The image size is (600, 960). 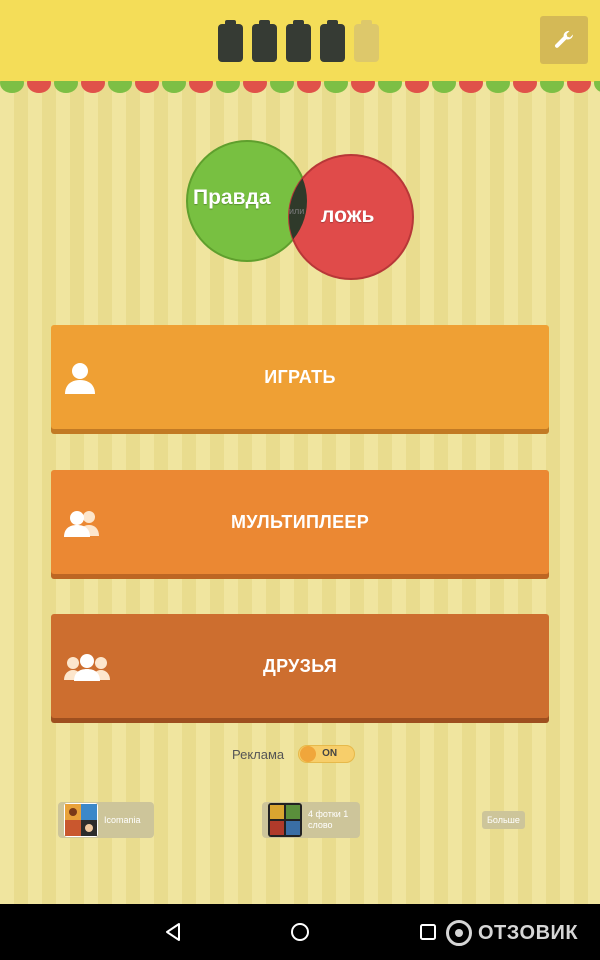 I want to click on top-bar, so click(x=300, y=41).